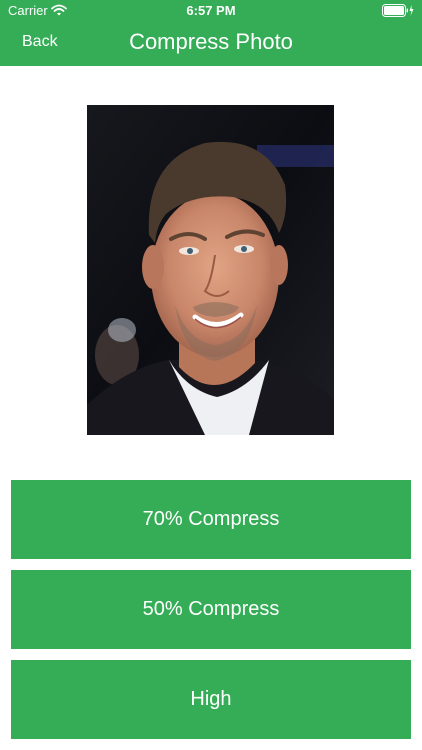 The image size is (422, 750). Describe the element at coordinates (211, 519) in the screenshot. I see `compress-70-button: 70% Compress` at that location.